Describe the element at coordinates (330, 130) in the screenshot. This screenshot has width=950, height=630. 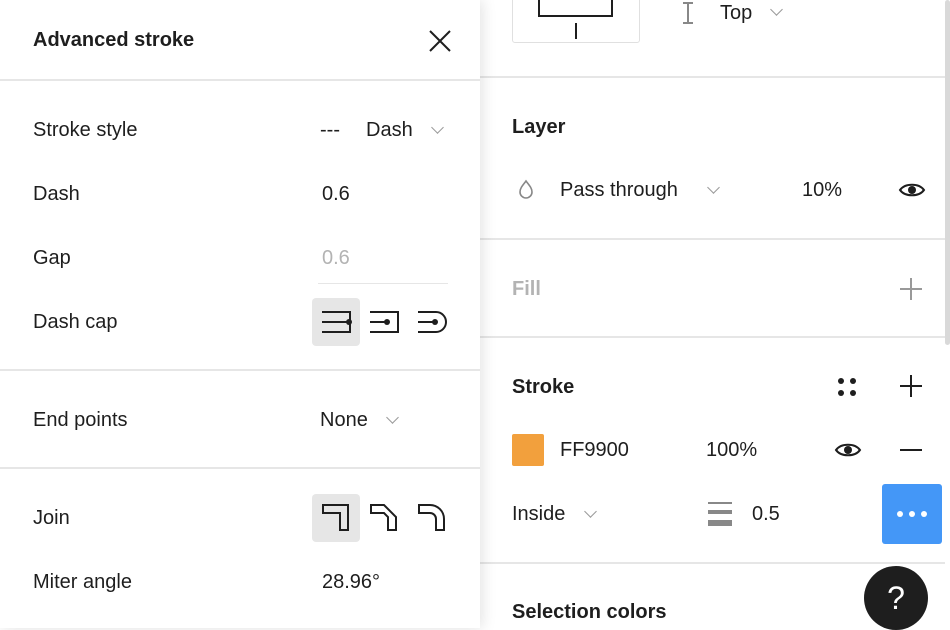
I see `dash-preview-icon: ---` at that location.